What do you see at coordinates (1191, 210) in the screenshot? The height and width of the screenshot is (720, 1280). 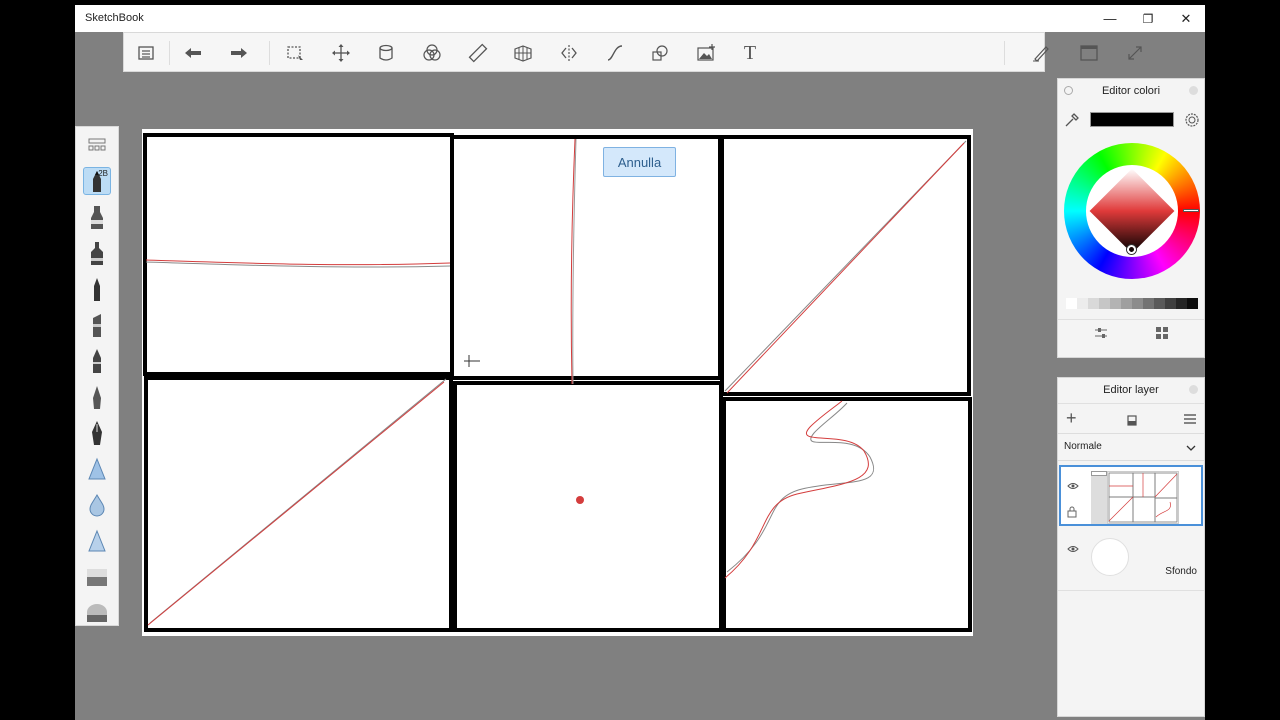 I see `hue-handle` at bounding box center [1191, 210].